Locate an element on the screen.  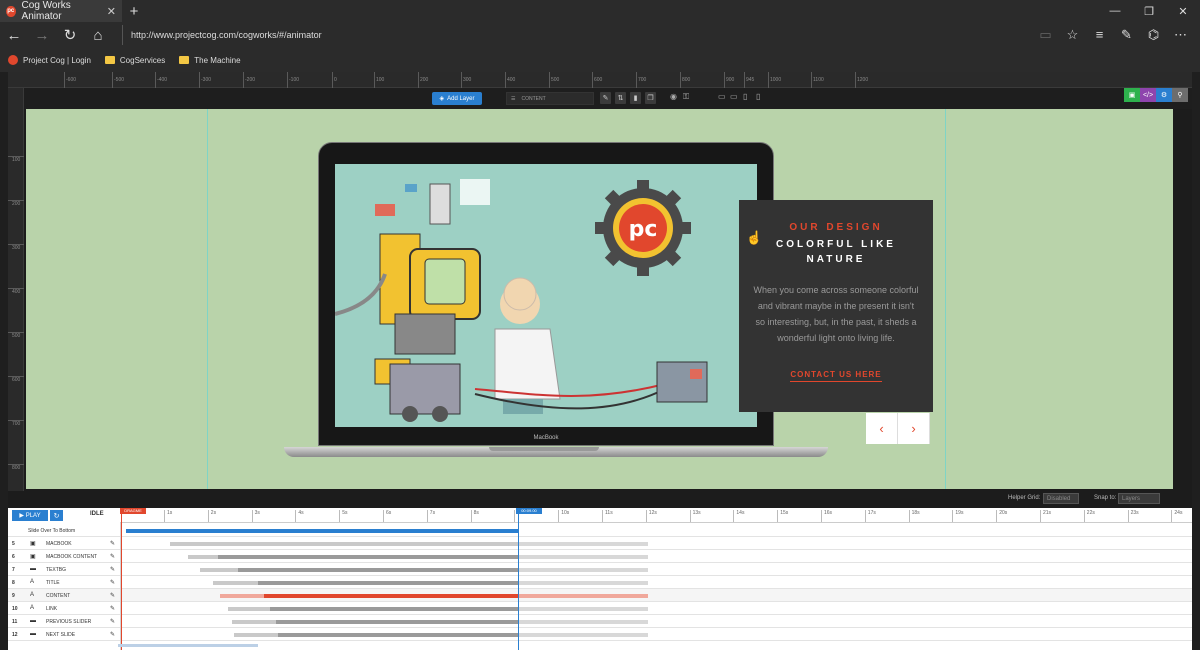
swap-icon: ⇅ is located at coordinates (620, 98).